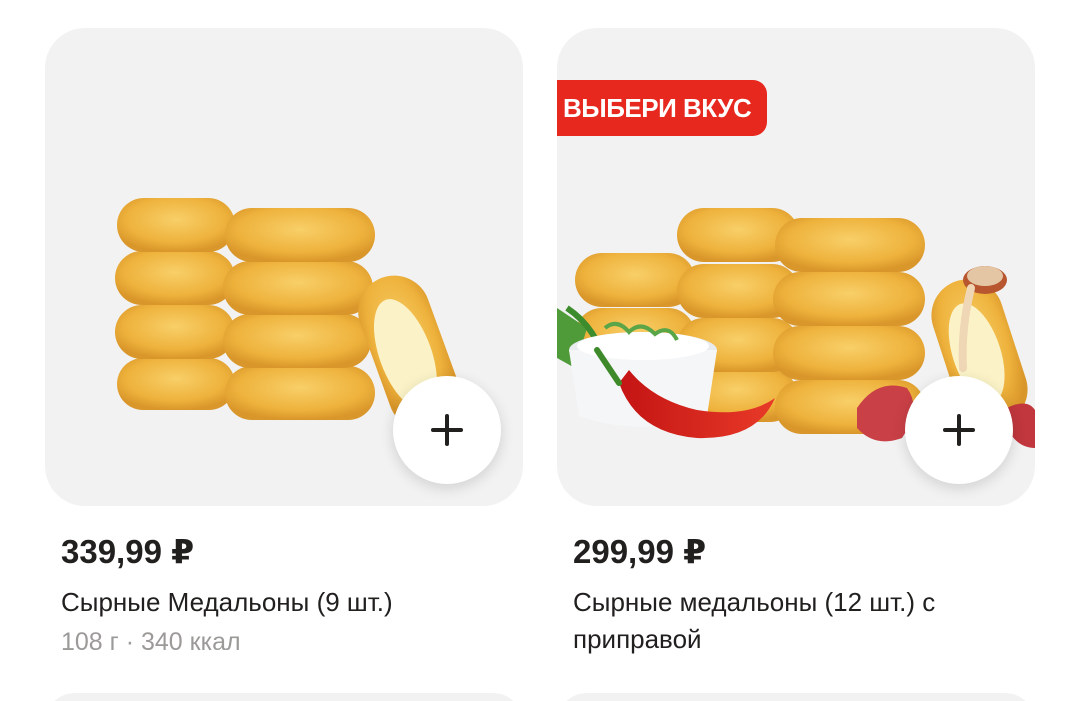 Image resolution: width=1080 pixels, height=701 pixels. I want to click on product-price: 339,99 ₽, so click(128, 551).